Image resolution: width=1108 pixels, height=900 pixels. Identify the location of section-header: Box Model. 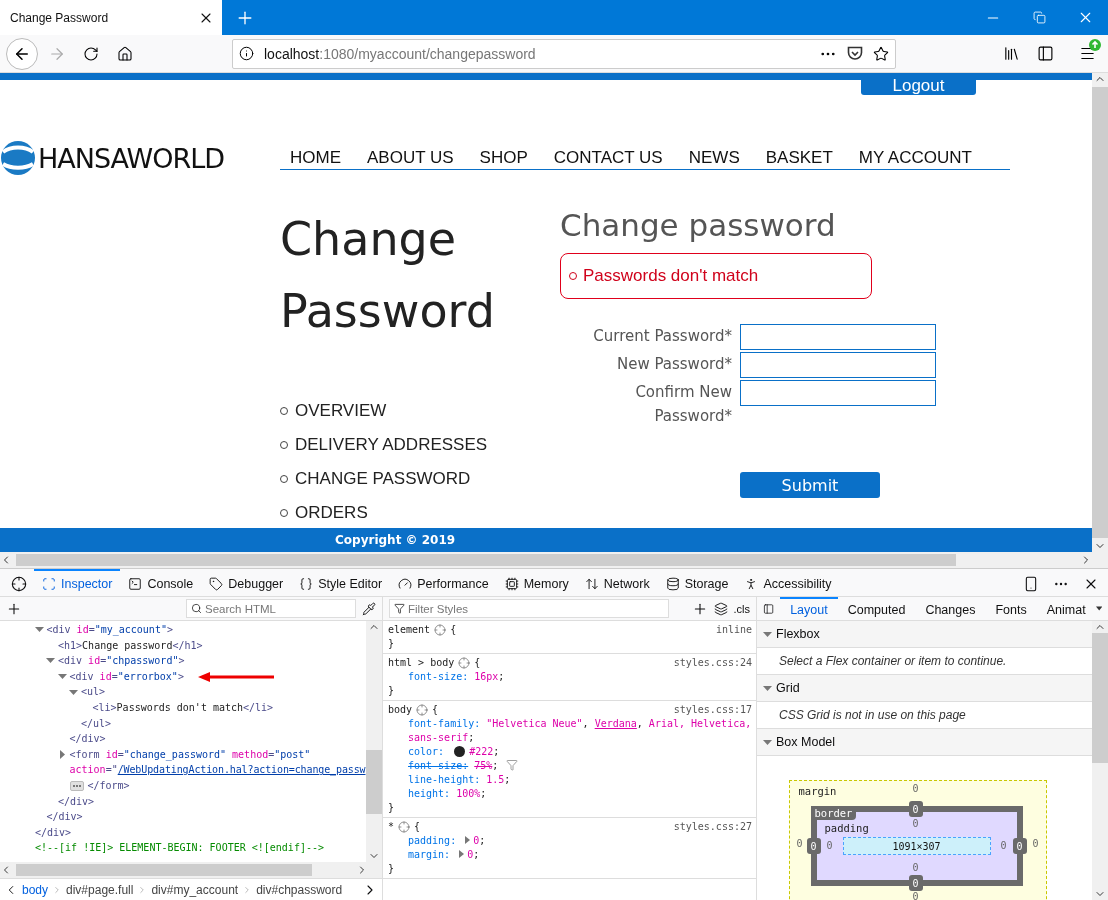
(924, 742).